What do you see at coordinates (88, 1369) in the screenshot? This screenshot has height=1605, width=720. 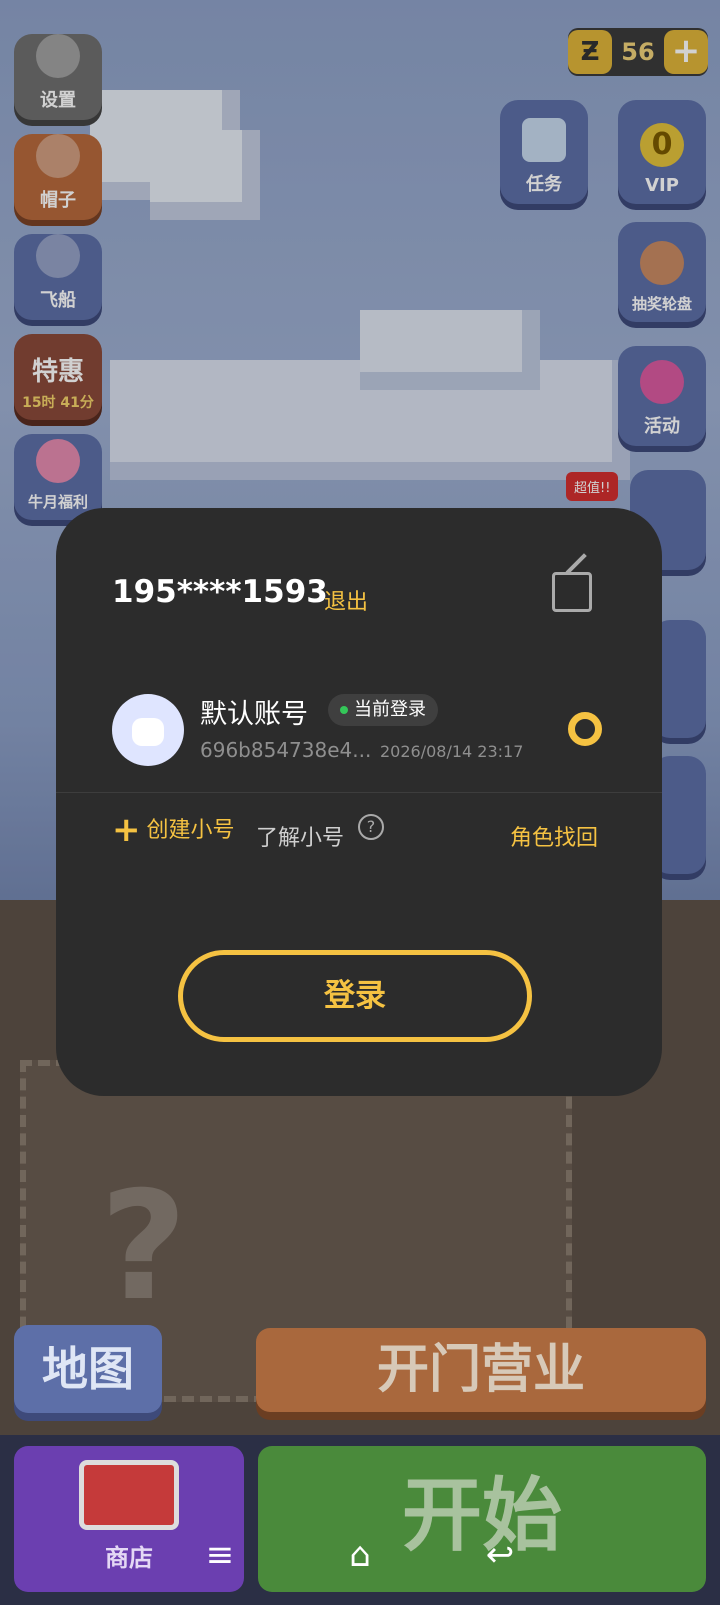 I see `map-button: 地图` at bounding box center [88, 1369].